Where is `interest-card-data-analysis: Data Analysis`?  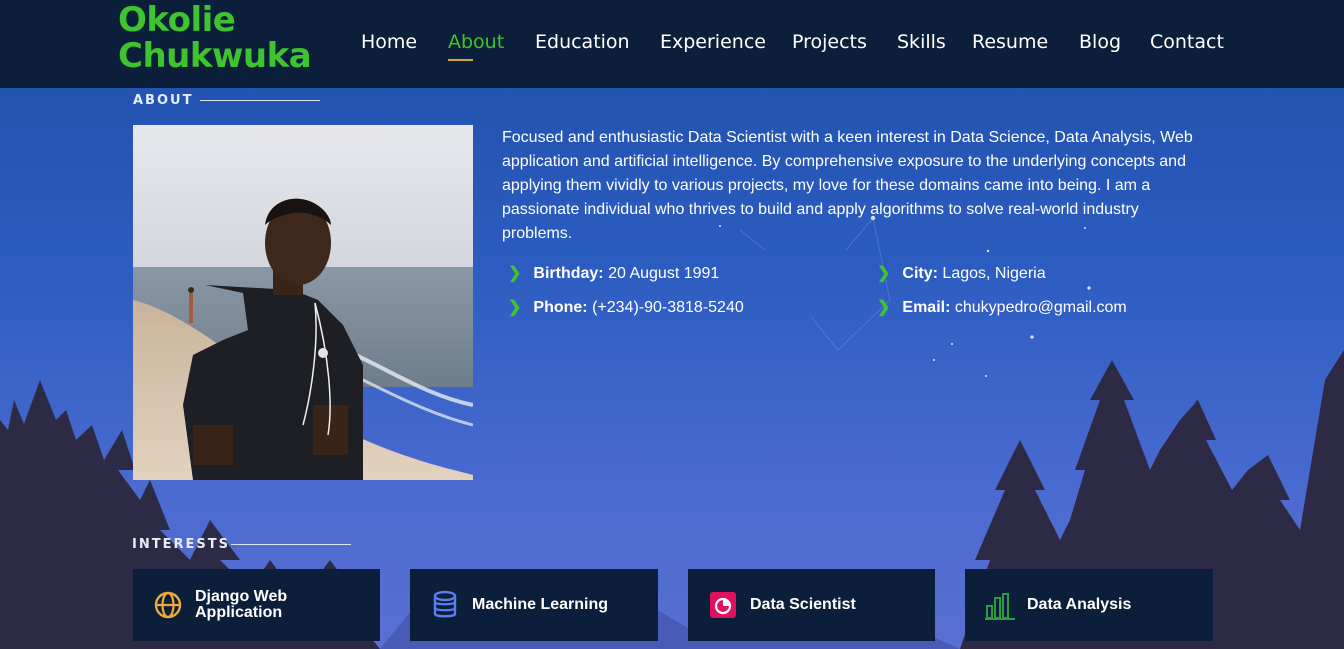 interest-card-data-analysis: Data Analysis is located at coordinates (1089, 605).